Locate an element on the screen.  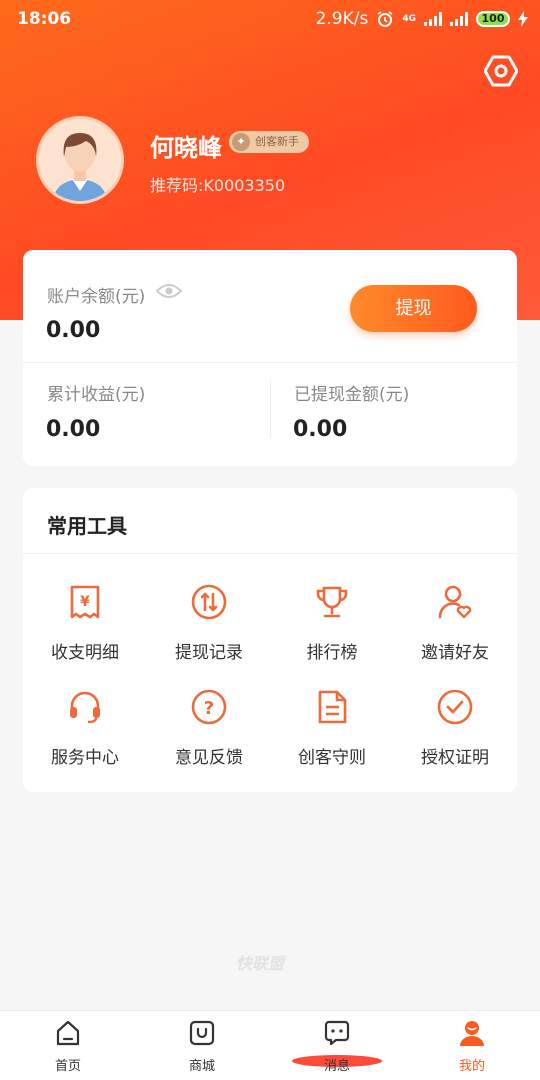
battery-icon: 100 is located at coordinates (493, 19).